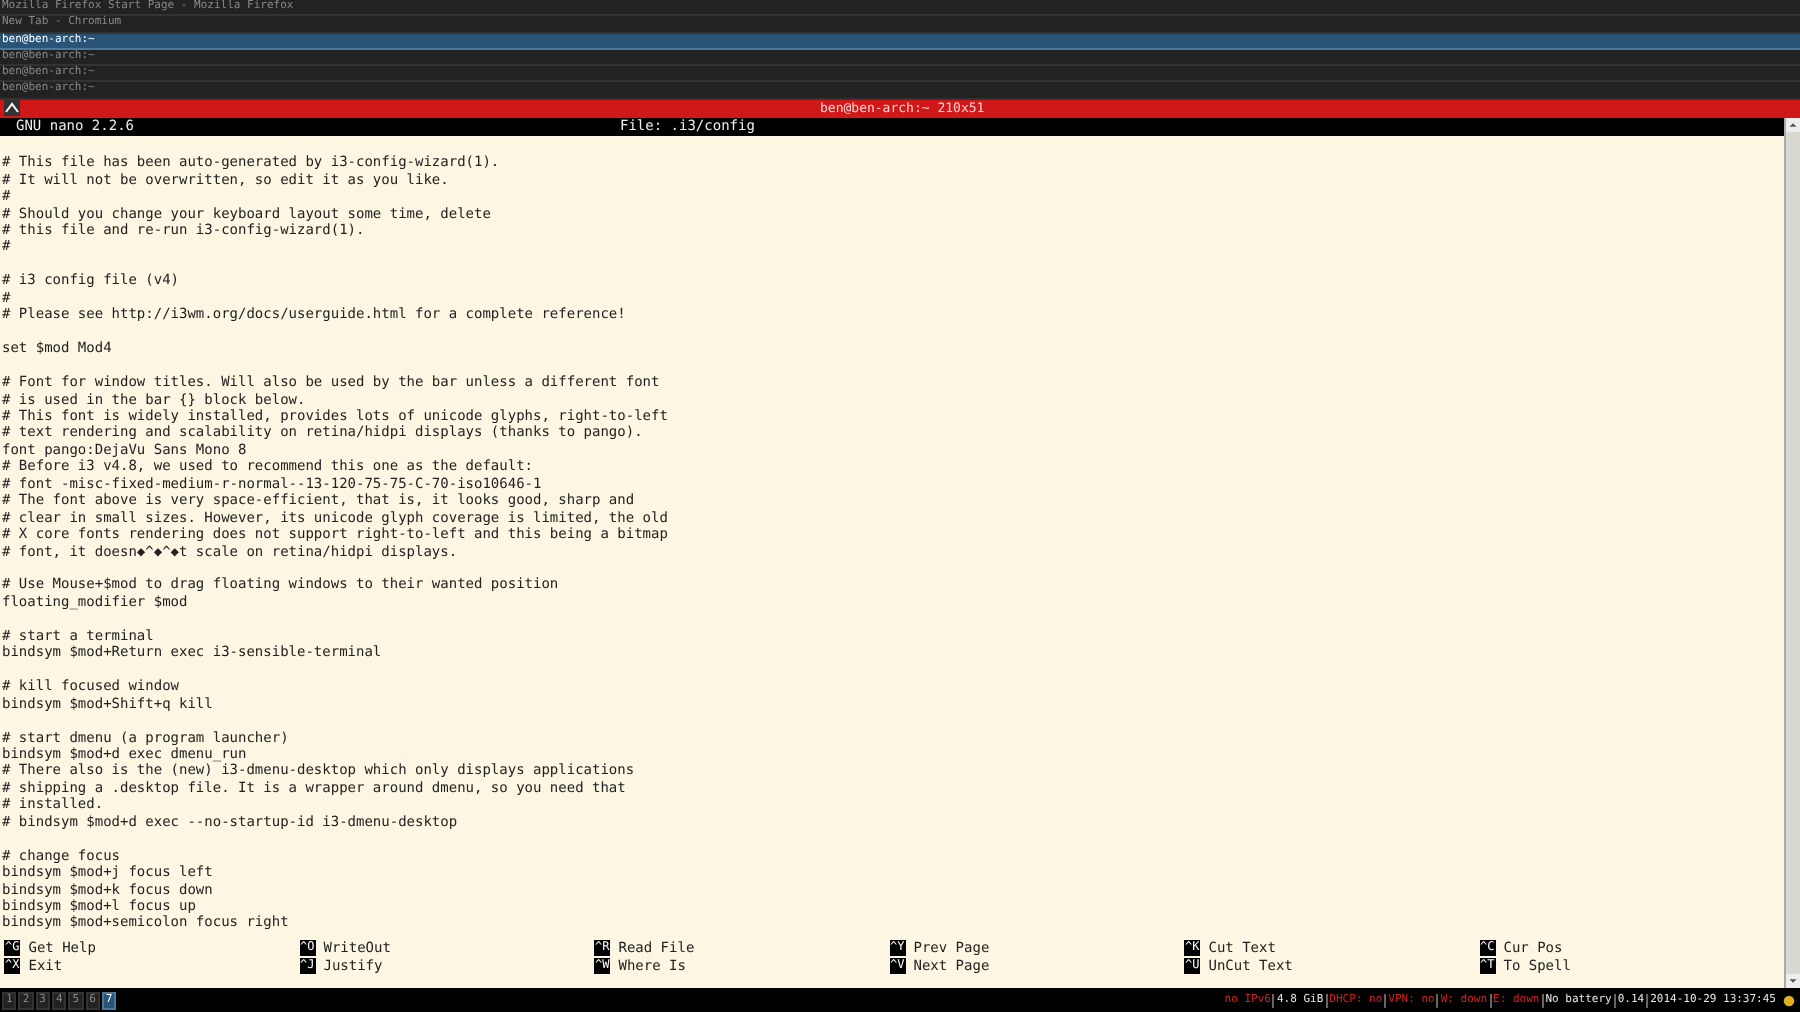  I want to click on tray-icon, so click(1789, 1000).